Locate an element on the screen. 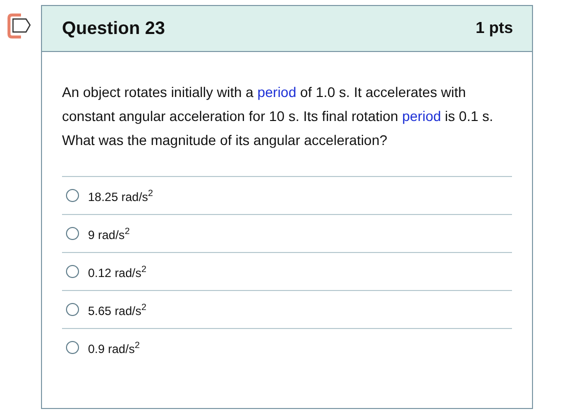 The width and height of the screenshot is (574, 416). question-title: Question 23 is located at coordinates (114, 28).